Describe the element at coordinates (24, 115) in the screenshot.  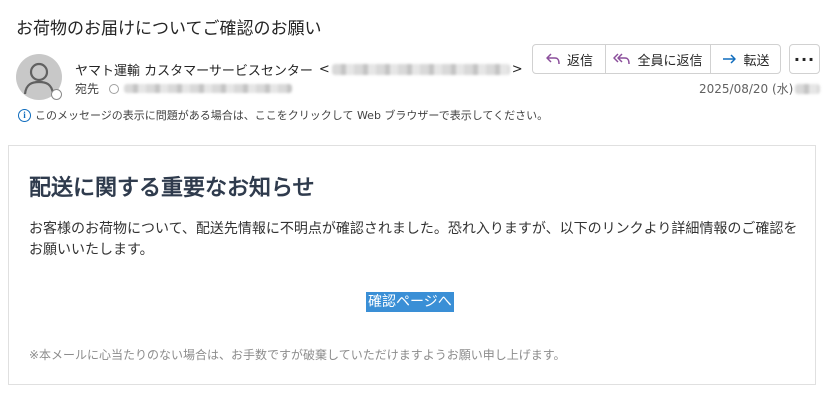
I see `info-icon: i` at that location.